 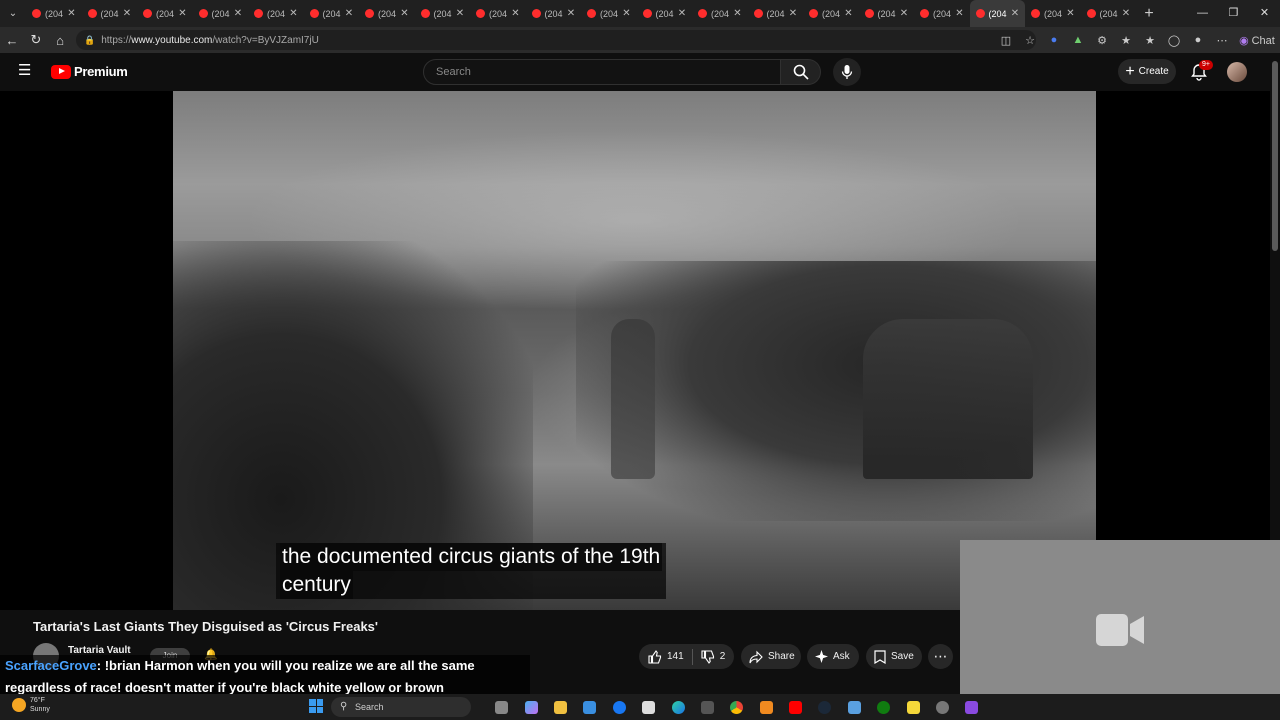 What do you see at coordinates (675, 656) in the screenshot?
I see `like-count: 141` at bounding box center [675, 656].